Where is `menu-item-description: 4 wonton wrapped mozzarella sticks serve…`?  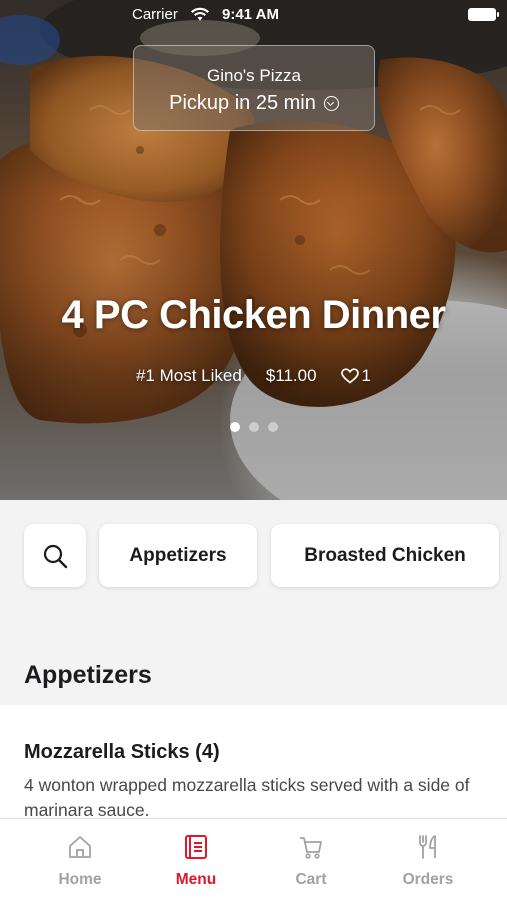
menu-item-description: 4 wonton wrapped mozzarella sticks serve… is located at coordinates (247, 797).